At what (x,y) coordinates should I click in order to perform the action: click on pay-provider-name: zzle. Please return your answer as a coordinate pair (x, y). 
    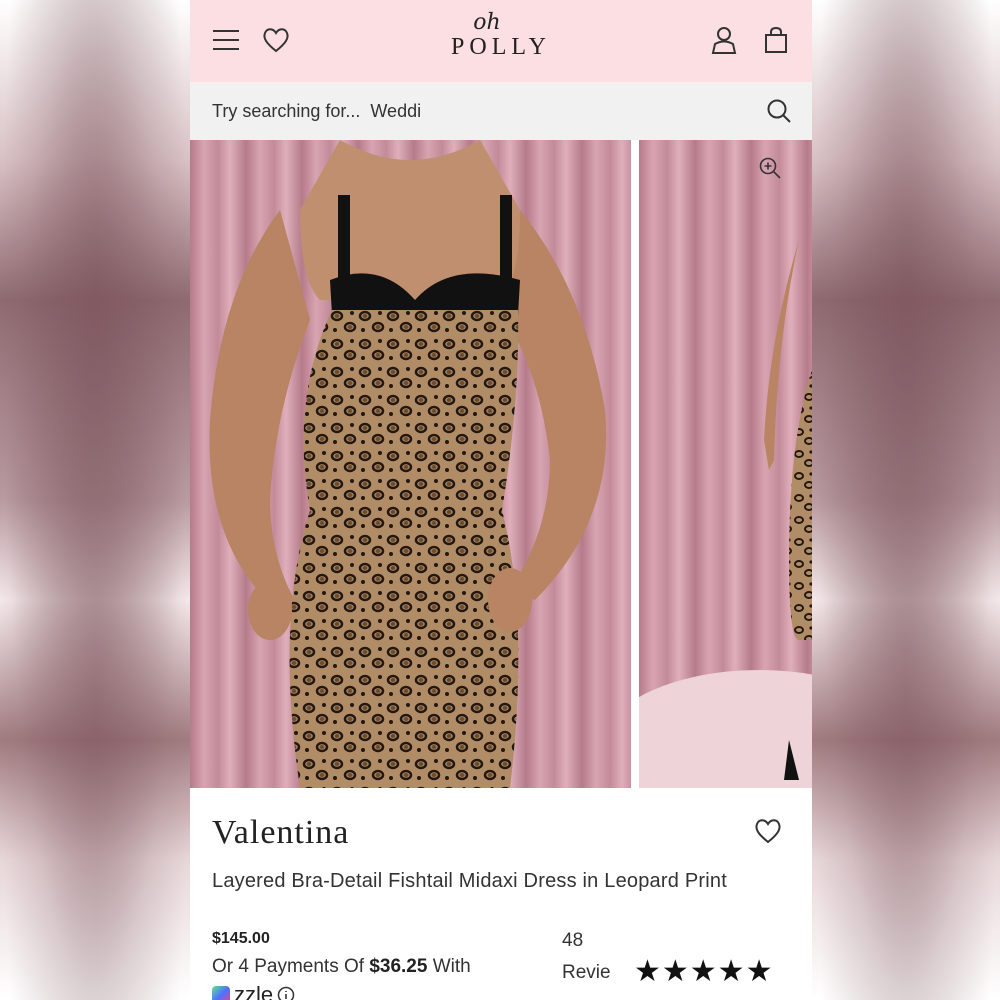
    Looking at the image, I should click on (254, 991).